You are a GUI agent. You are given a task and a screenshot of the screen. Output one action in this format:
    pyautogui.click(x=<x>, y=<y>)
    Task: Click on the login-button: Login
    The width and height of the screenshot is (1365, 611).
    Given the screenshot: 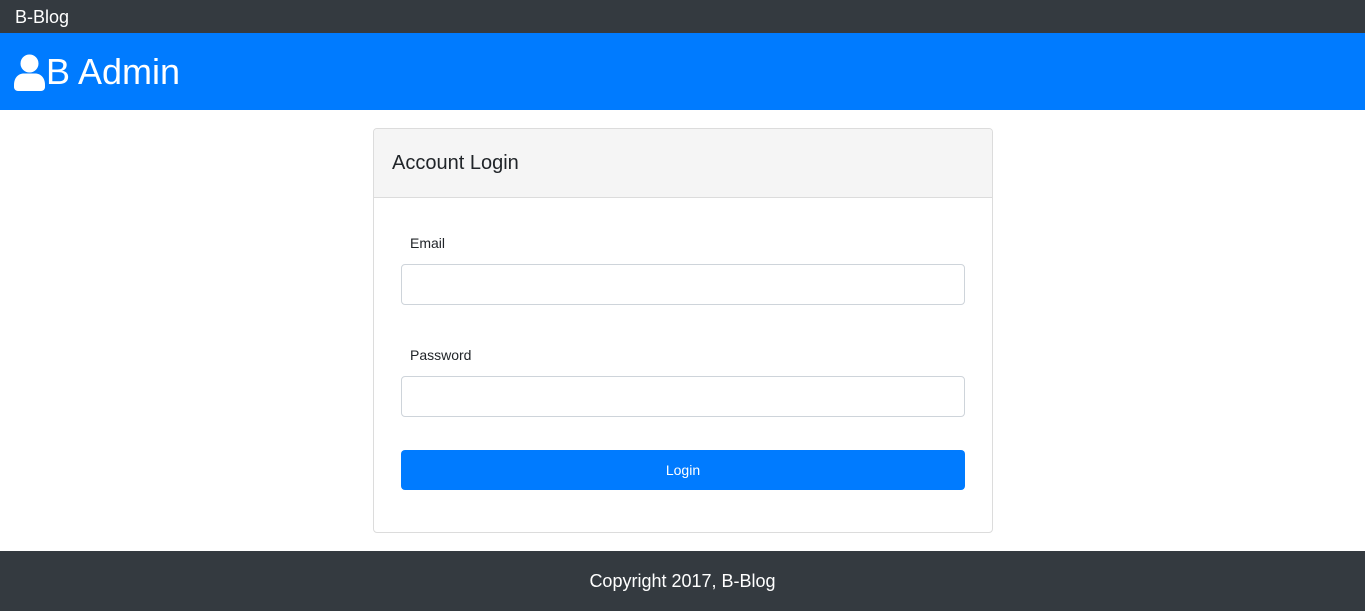 What is the action you would take?
    pyautogui.click(x=683, y=470)
    